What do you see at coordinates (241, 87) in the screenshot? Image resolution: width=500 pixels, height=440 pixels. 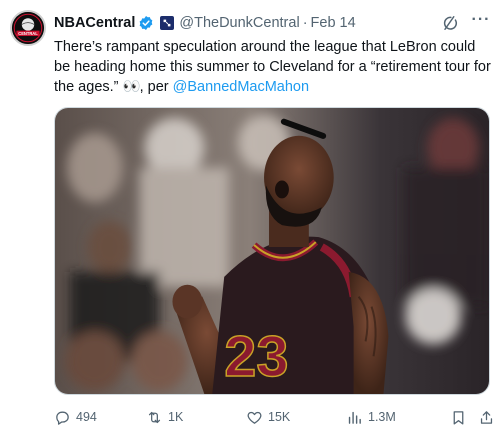 I see `mention-link: @BannedMacMahon` at bounding box center [241, 87].